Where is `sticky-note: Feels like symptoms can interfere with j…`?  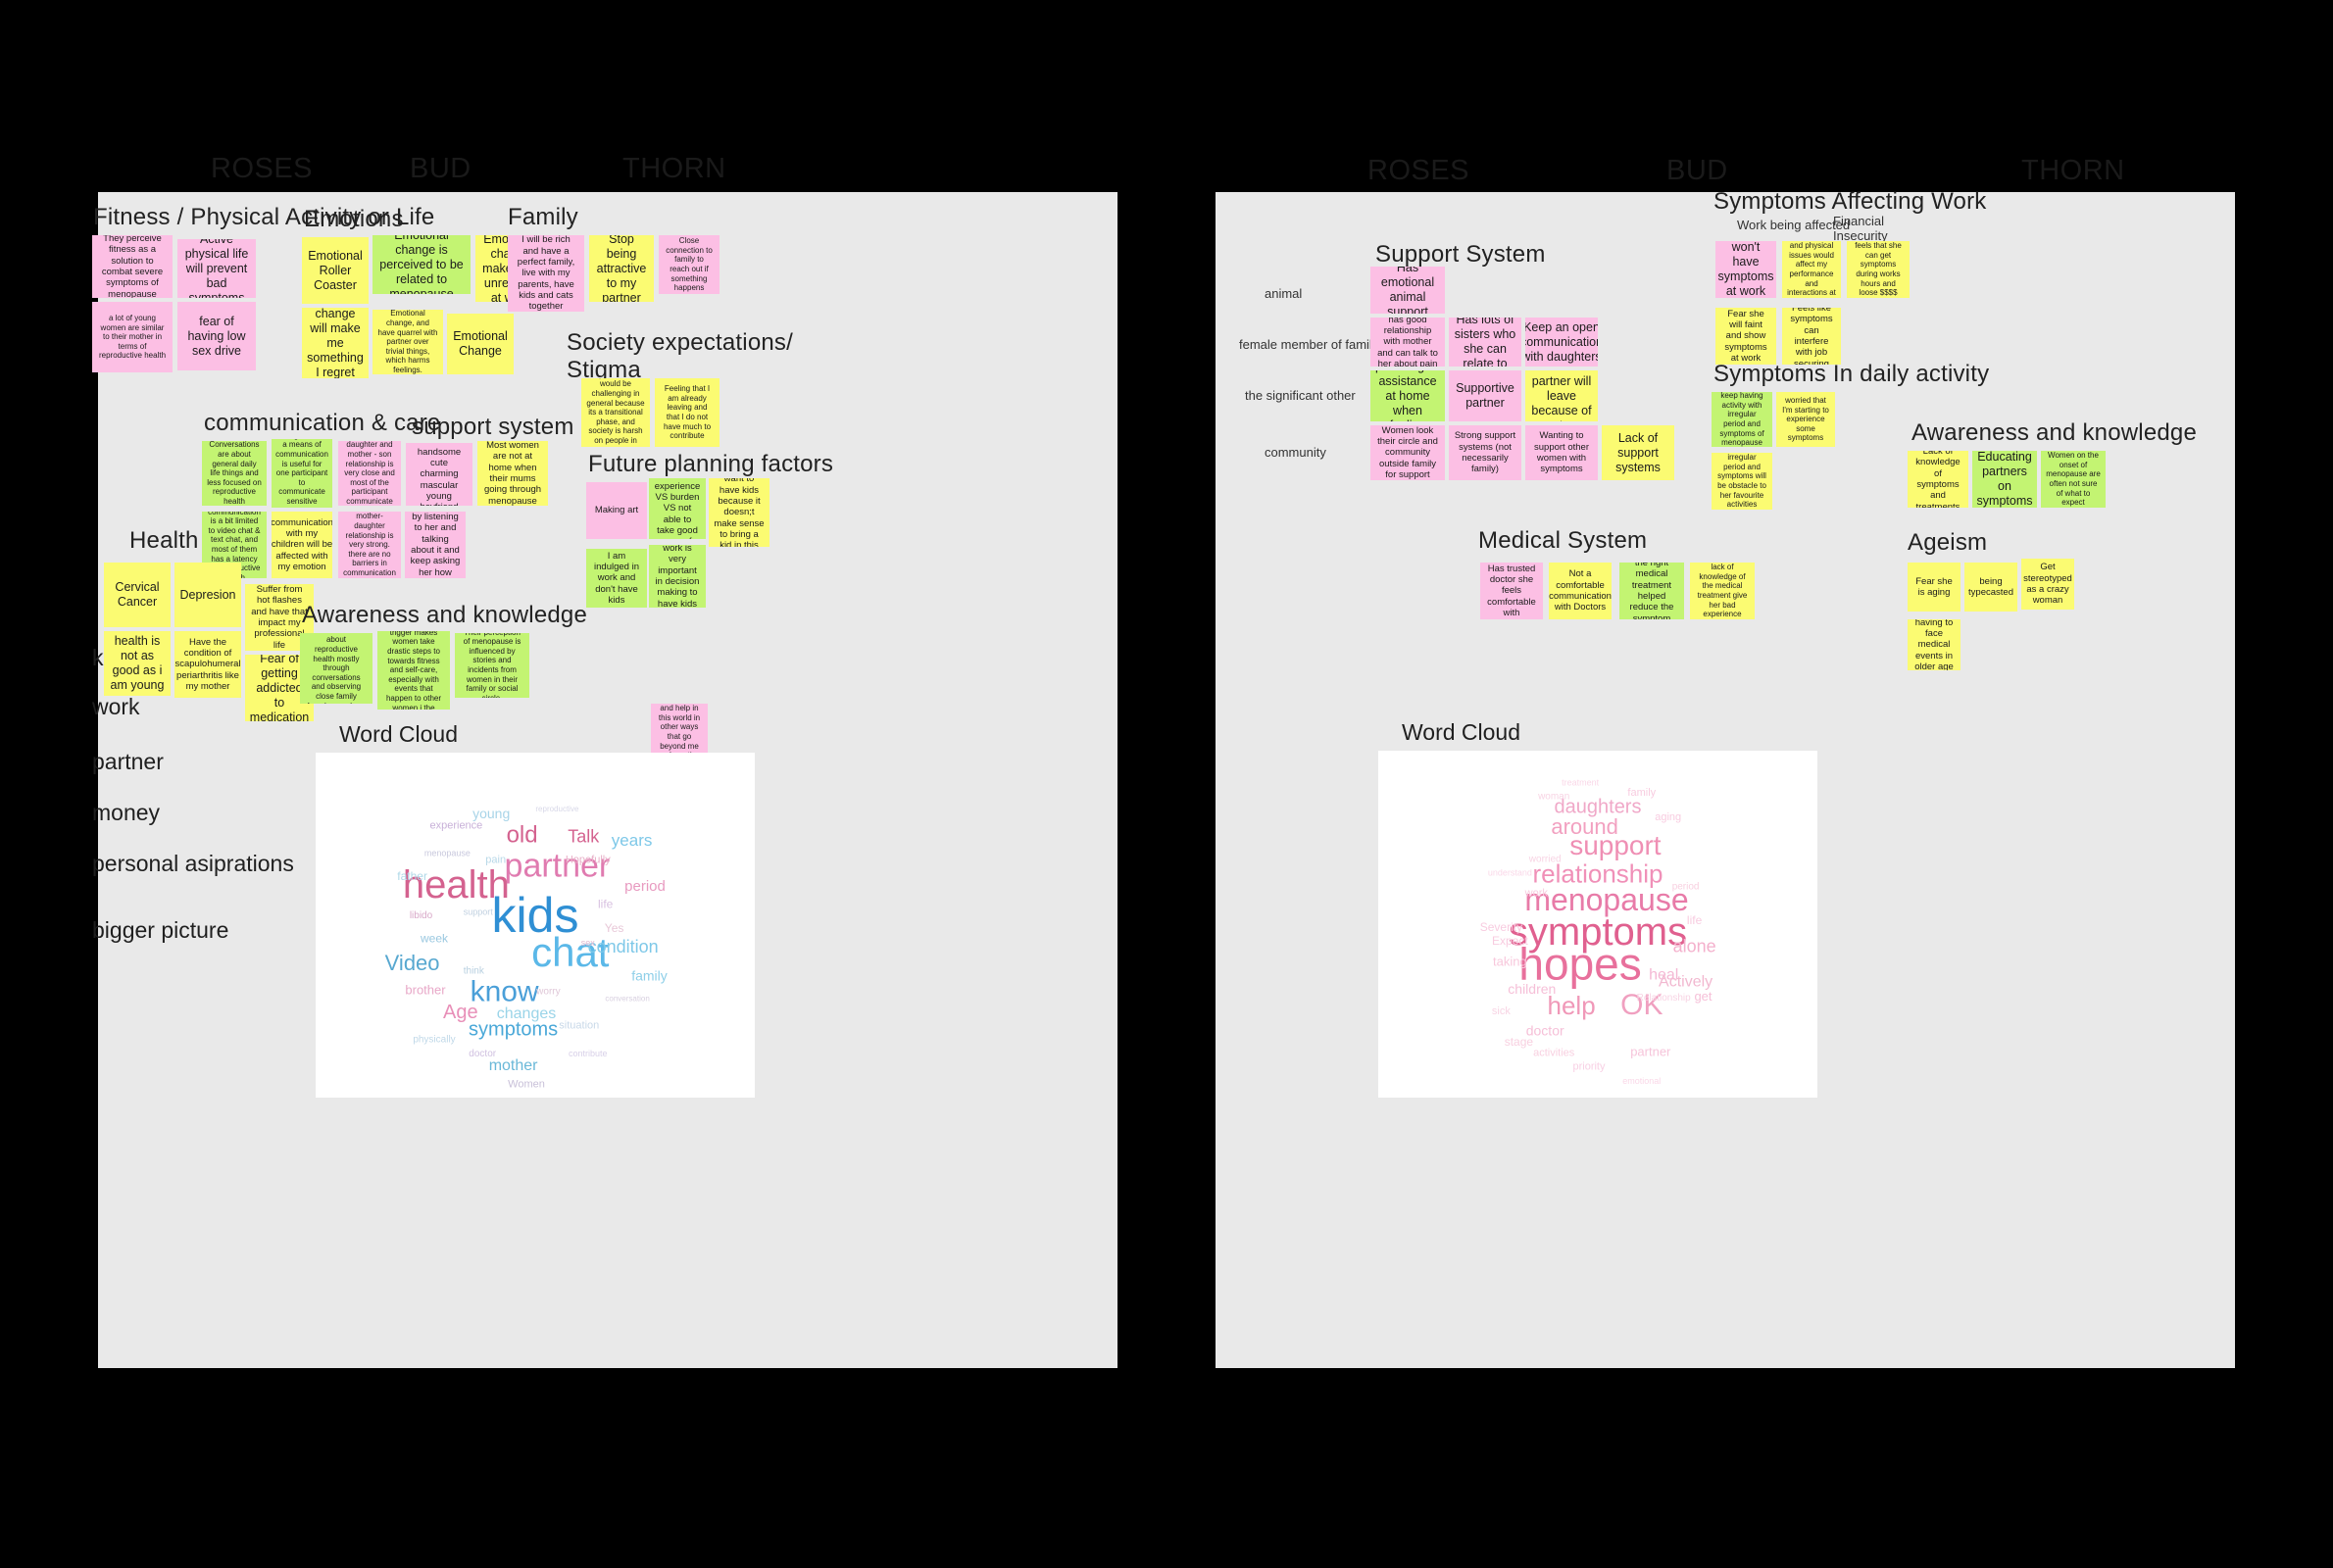
sticky-note: Feels like symptoms can interfere with j… is located at coordinates (1811, 336).